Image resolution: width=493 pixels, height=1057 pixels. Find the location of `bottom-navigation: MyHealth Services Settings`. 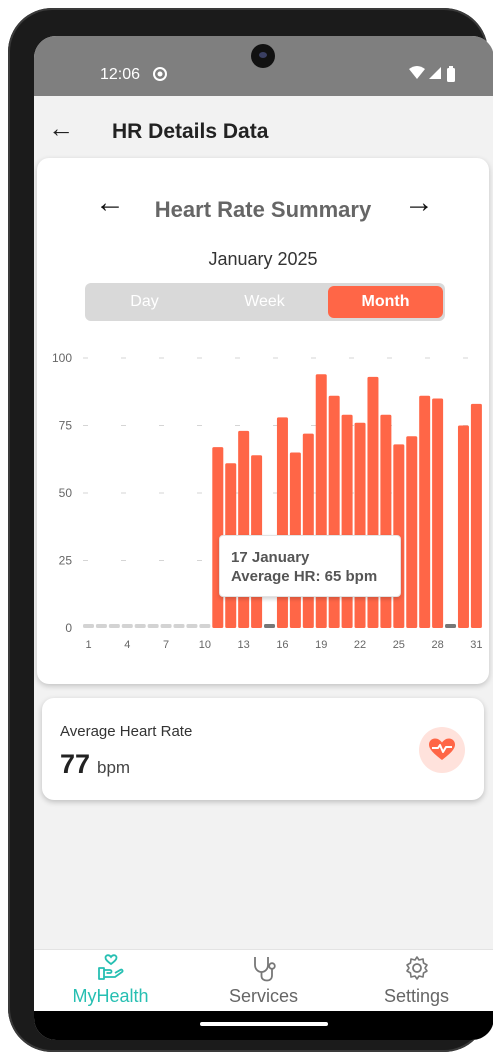

bottom-navigation: MyHealth Services Settings is located at coordinates (263, 980).